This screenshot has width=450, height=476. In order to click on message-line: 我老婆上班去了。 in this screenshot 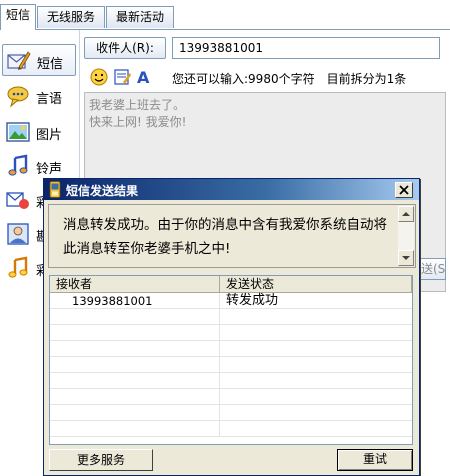, I will do `click(137, 105)`.